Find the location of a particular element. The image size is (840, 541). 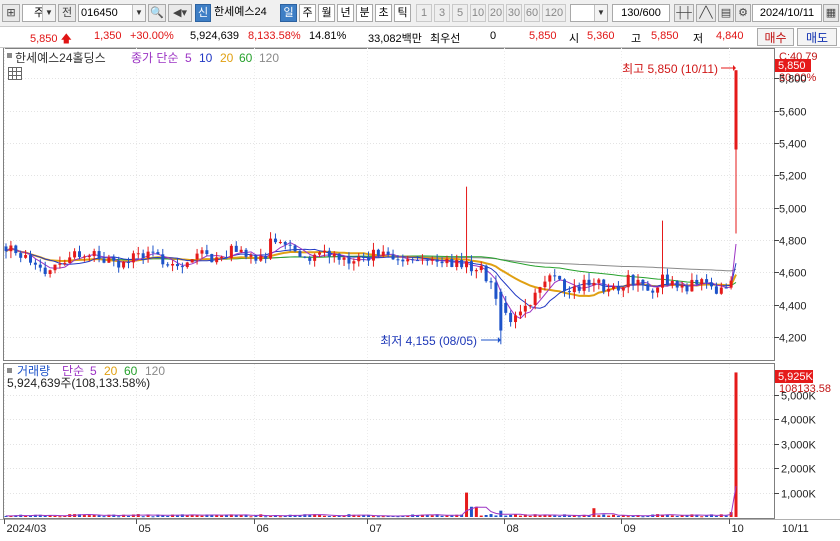

stock-code-input: 016450 ▼ is located at coordinates (112, 13).